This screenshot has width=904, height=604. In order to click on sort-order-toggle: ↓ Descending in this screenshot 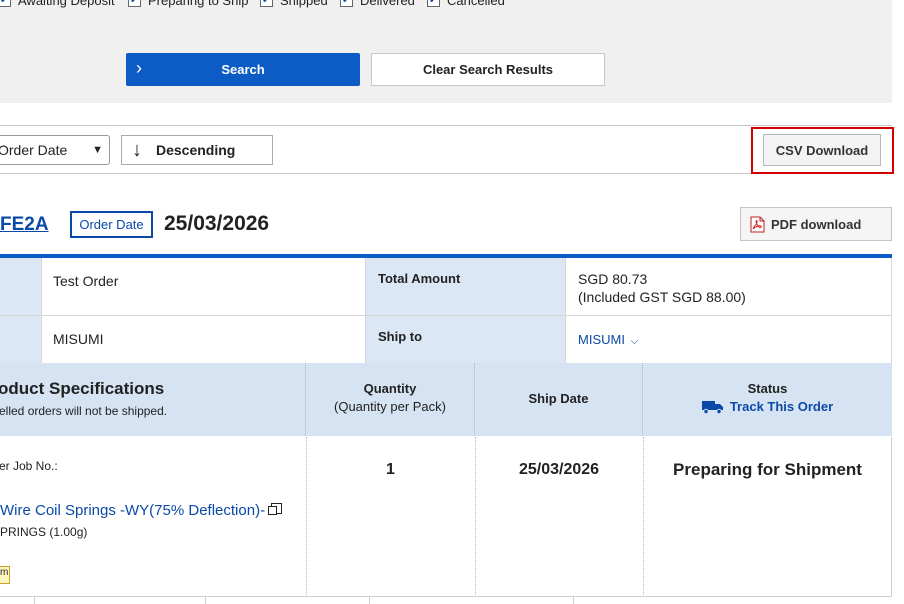, I will do `click(197, 150)`.